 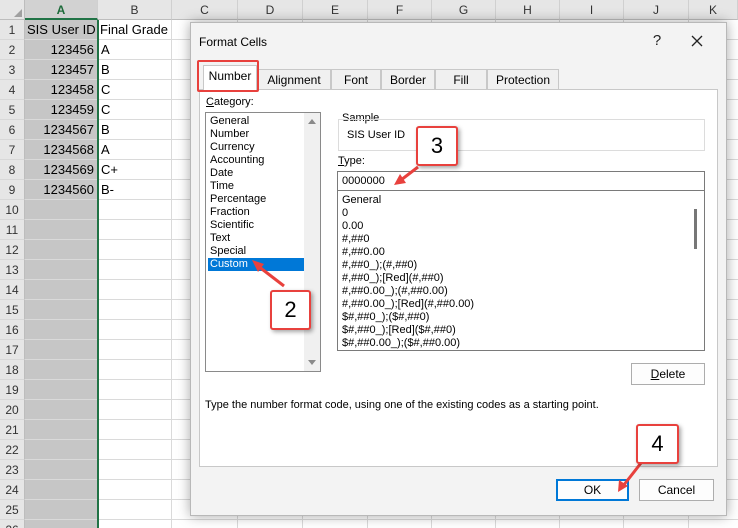 What do you see at coordinates (400, 10) in the screenshot?
I see `column-header-f: F` at bounding box center [400, 10].